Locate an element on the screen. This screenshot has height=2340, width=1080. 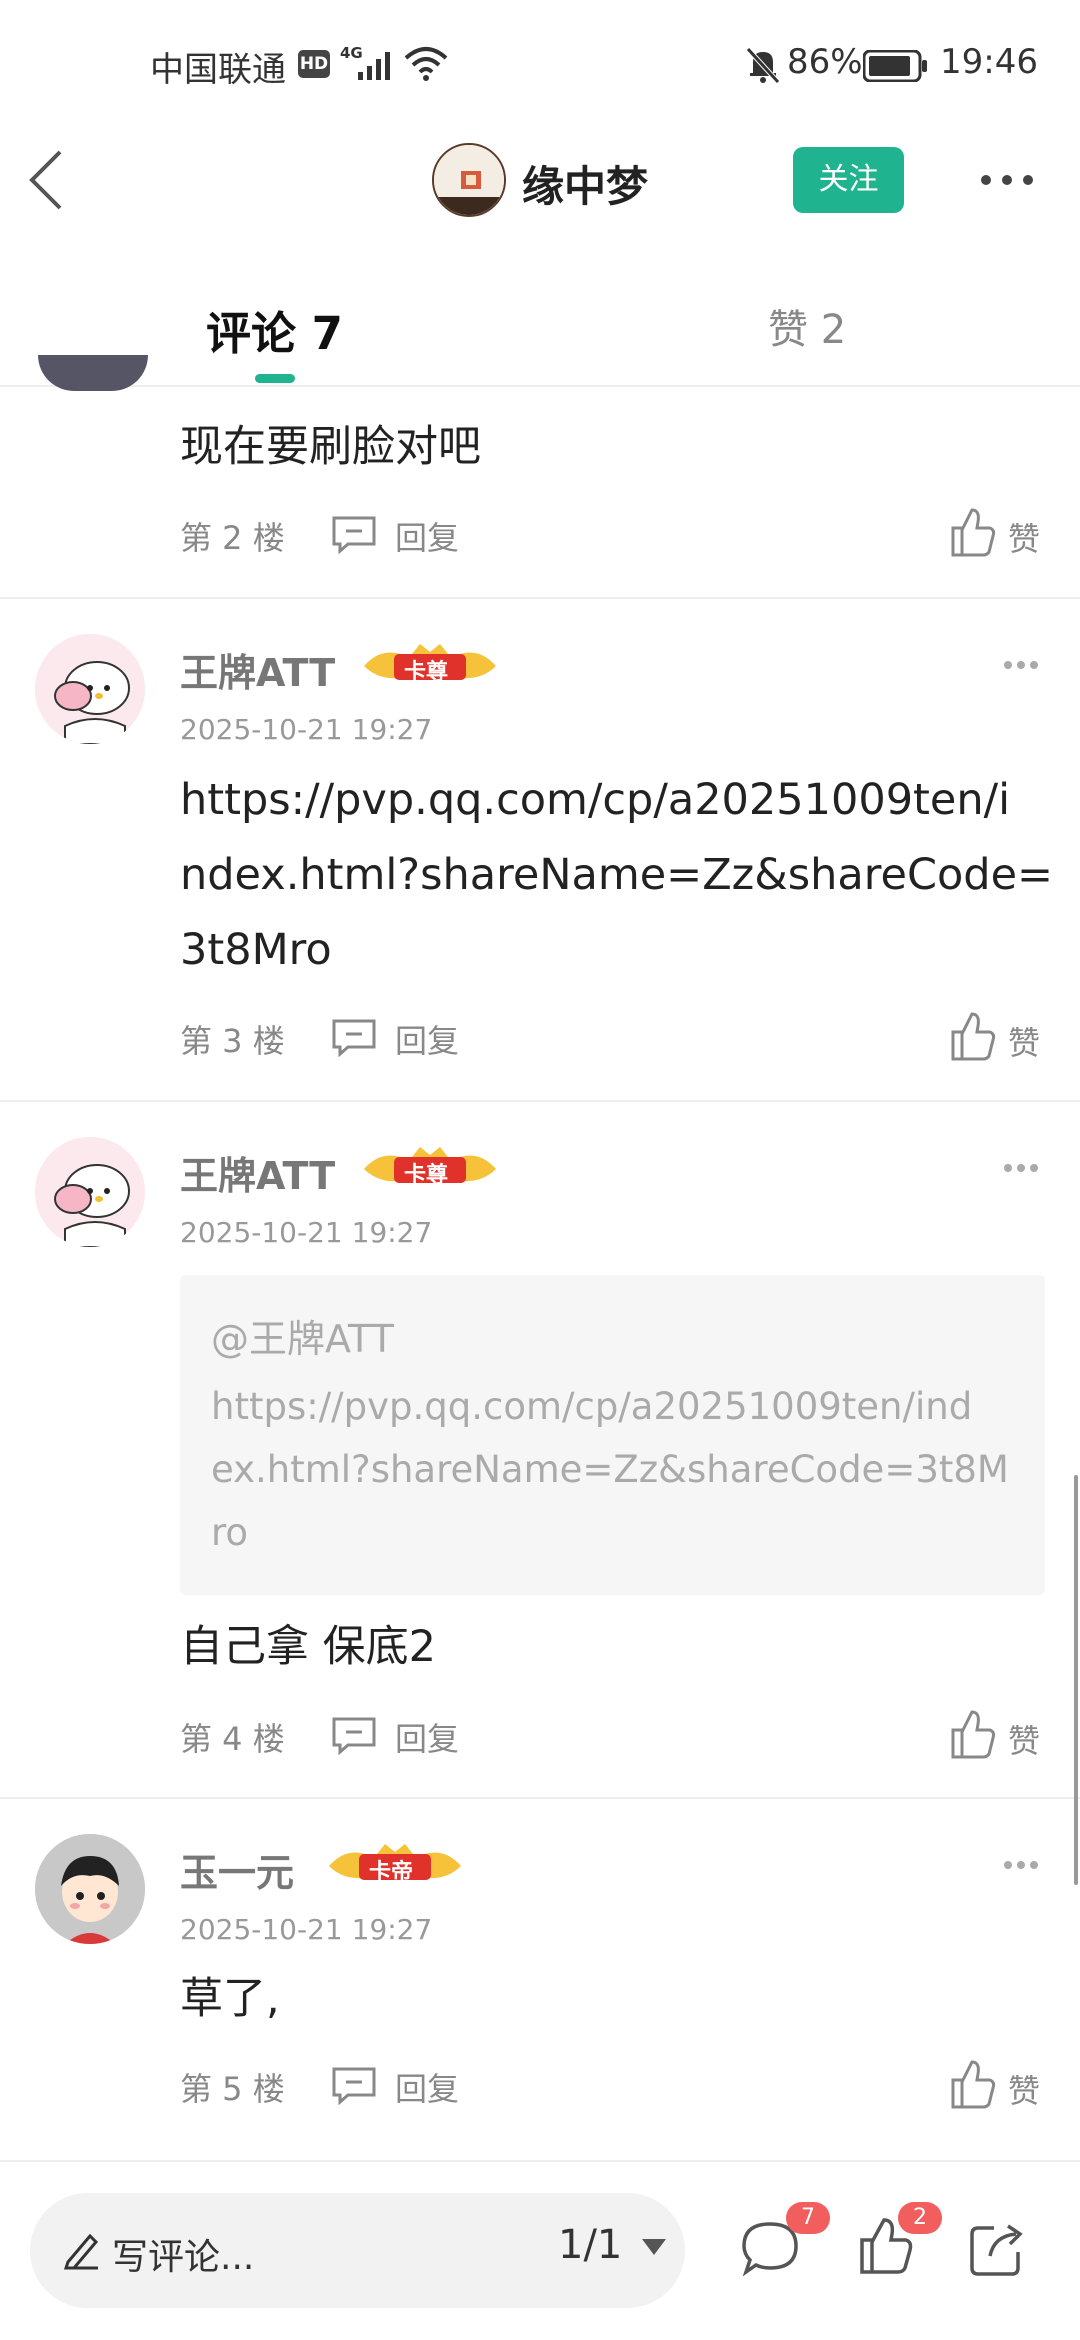
comment-content: 自己拿 保底2 is located at coordinates (308, 1647).